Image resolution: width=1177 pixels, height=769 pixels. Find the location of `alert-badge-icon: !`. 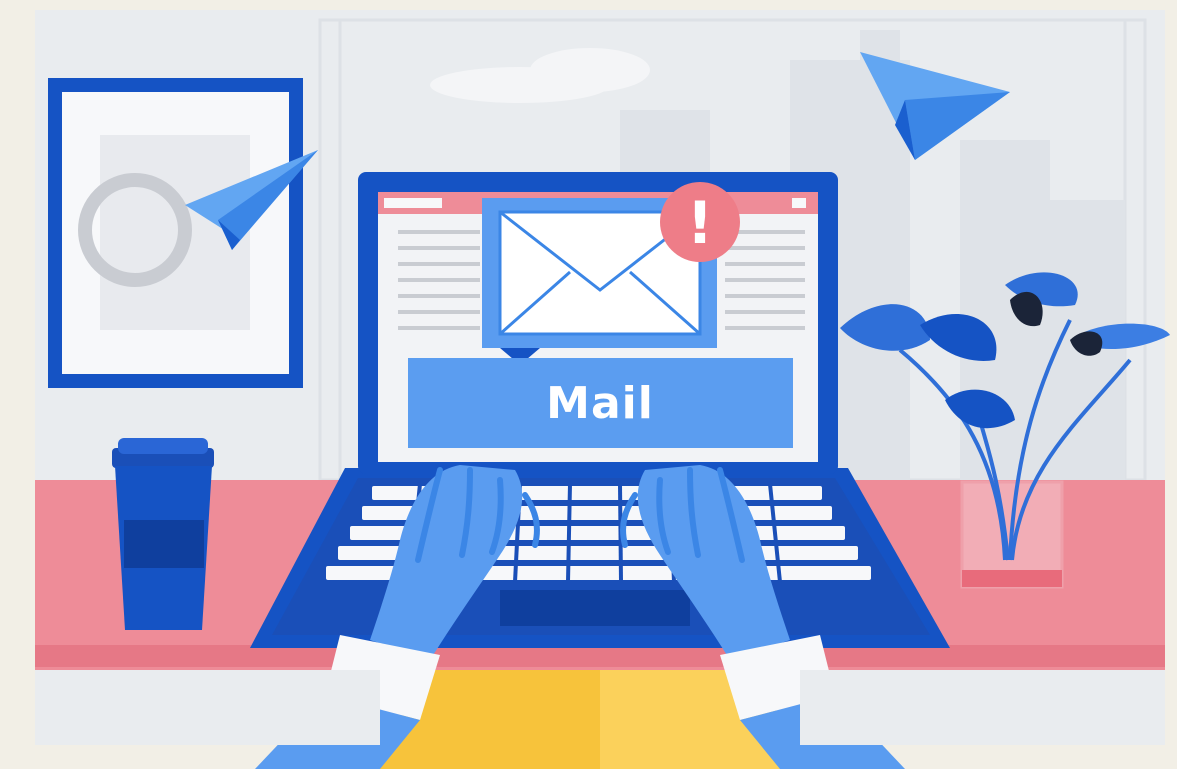

alert-badge-icon: ! is located at coordinates (700, 222).